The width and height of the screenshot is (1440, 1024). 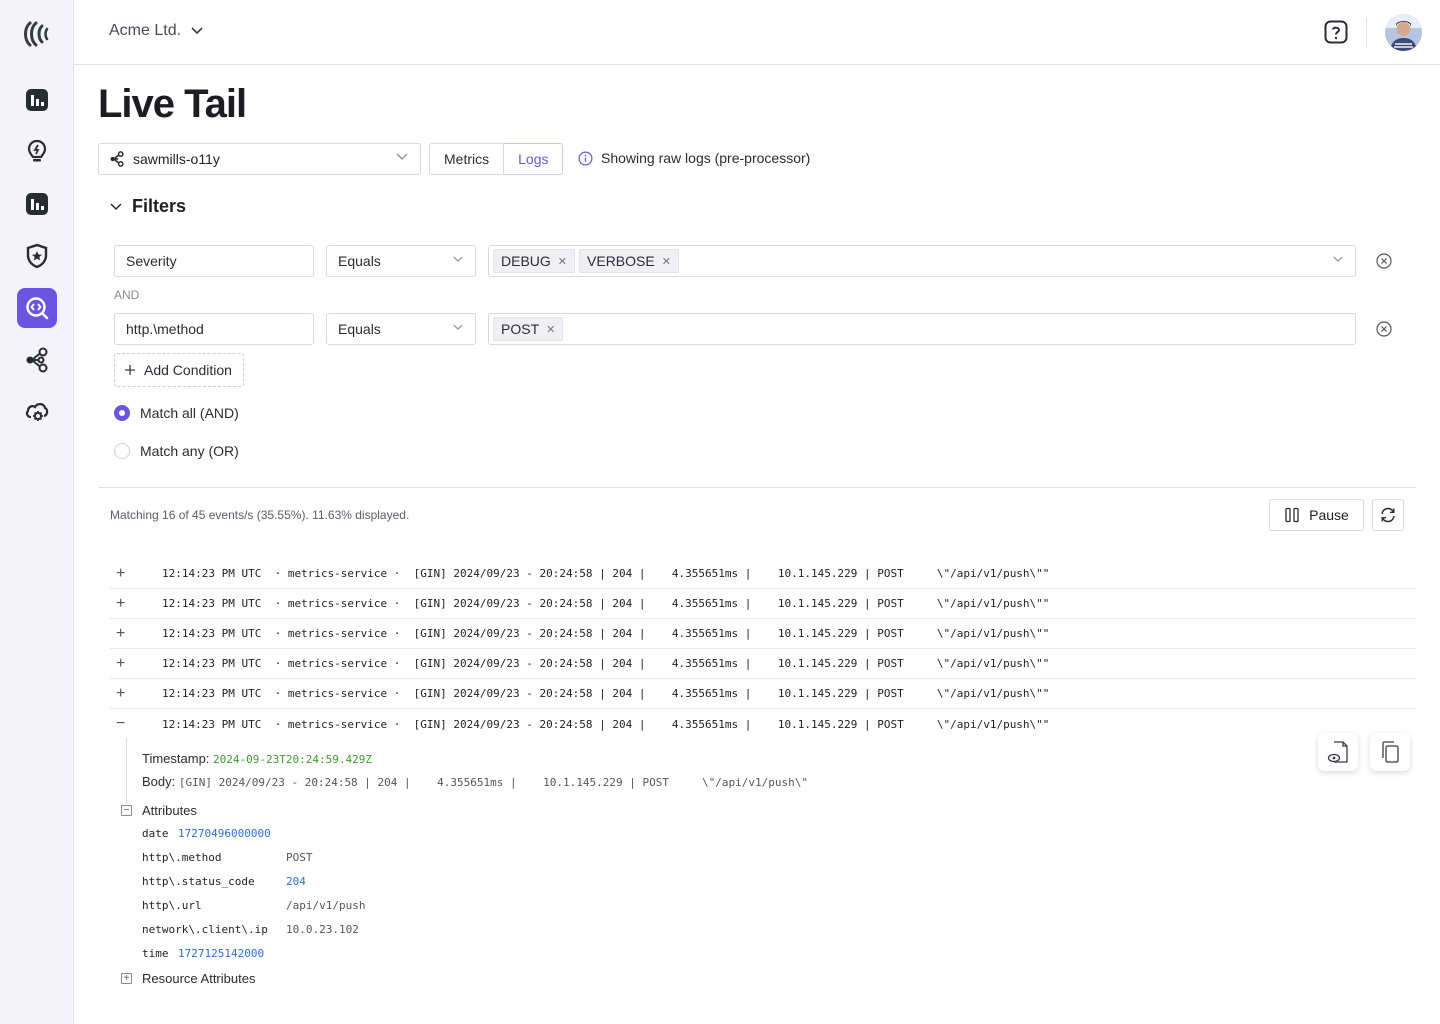 I want to click on filters-heading: Filters, so click(x=159, y=206).